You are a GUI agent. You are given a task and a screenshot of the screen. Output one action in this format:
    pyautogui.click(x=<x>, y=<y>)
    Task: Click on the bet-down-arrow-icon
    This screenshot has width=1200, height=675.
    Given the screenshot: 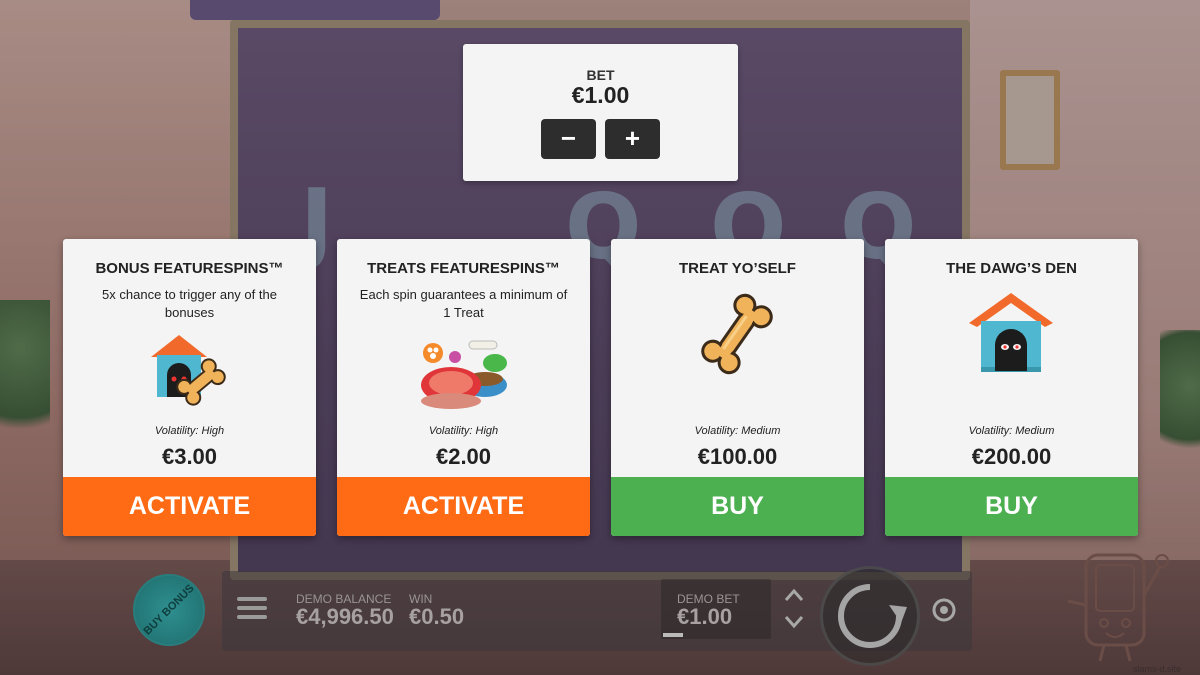 What is the action you would take?
    pyautogui.click(x=794, y=622)
    